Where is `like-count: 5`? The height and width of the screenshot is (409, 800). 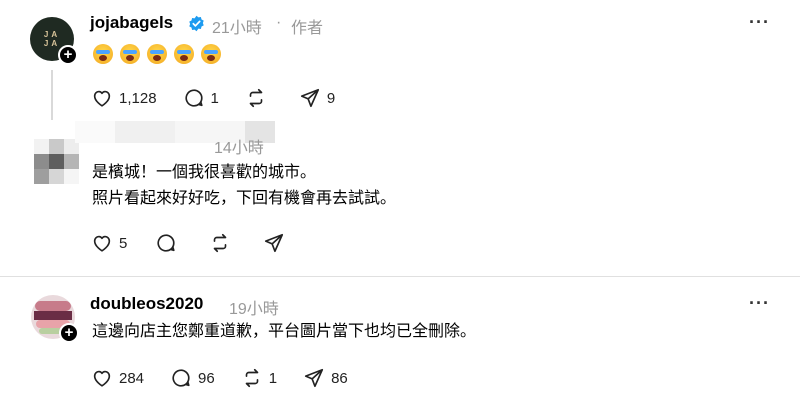
like-count: 5 is located at coordinates (123, 243).